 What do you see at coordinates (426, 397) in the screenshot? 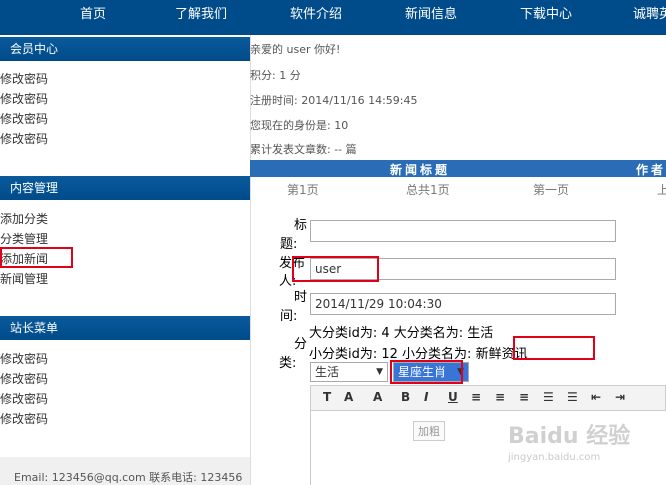
I see `italic-icon: I` at bounding box center [426, 397].